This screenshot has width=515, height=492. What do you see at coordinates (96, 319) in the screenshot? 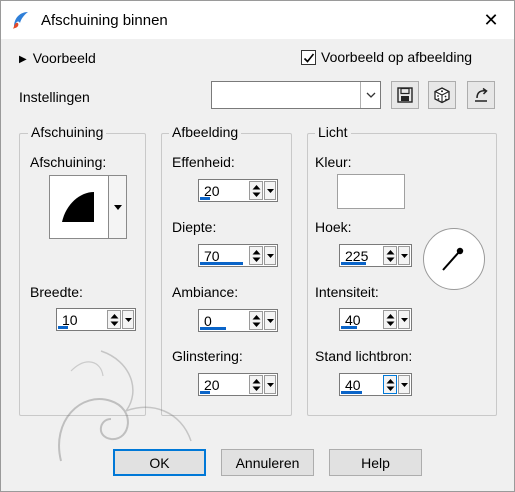
I see `bevel-width-spinner: 10` at bounding box center [96, 319].